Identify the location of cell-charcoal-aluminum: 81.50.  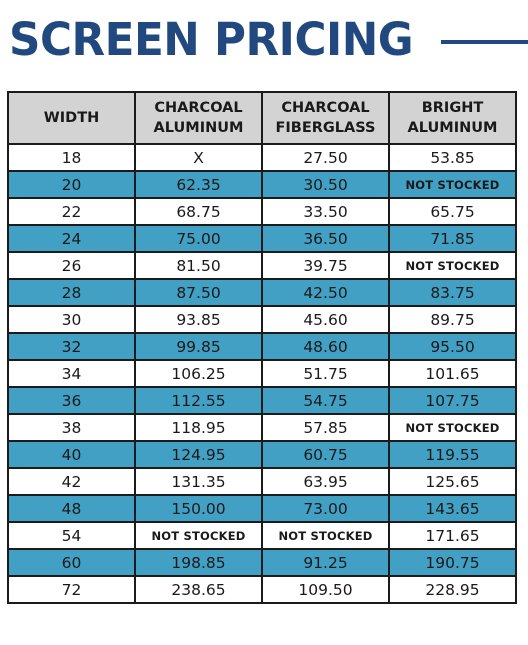
(198, 265).